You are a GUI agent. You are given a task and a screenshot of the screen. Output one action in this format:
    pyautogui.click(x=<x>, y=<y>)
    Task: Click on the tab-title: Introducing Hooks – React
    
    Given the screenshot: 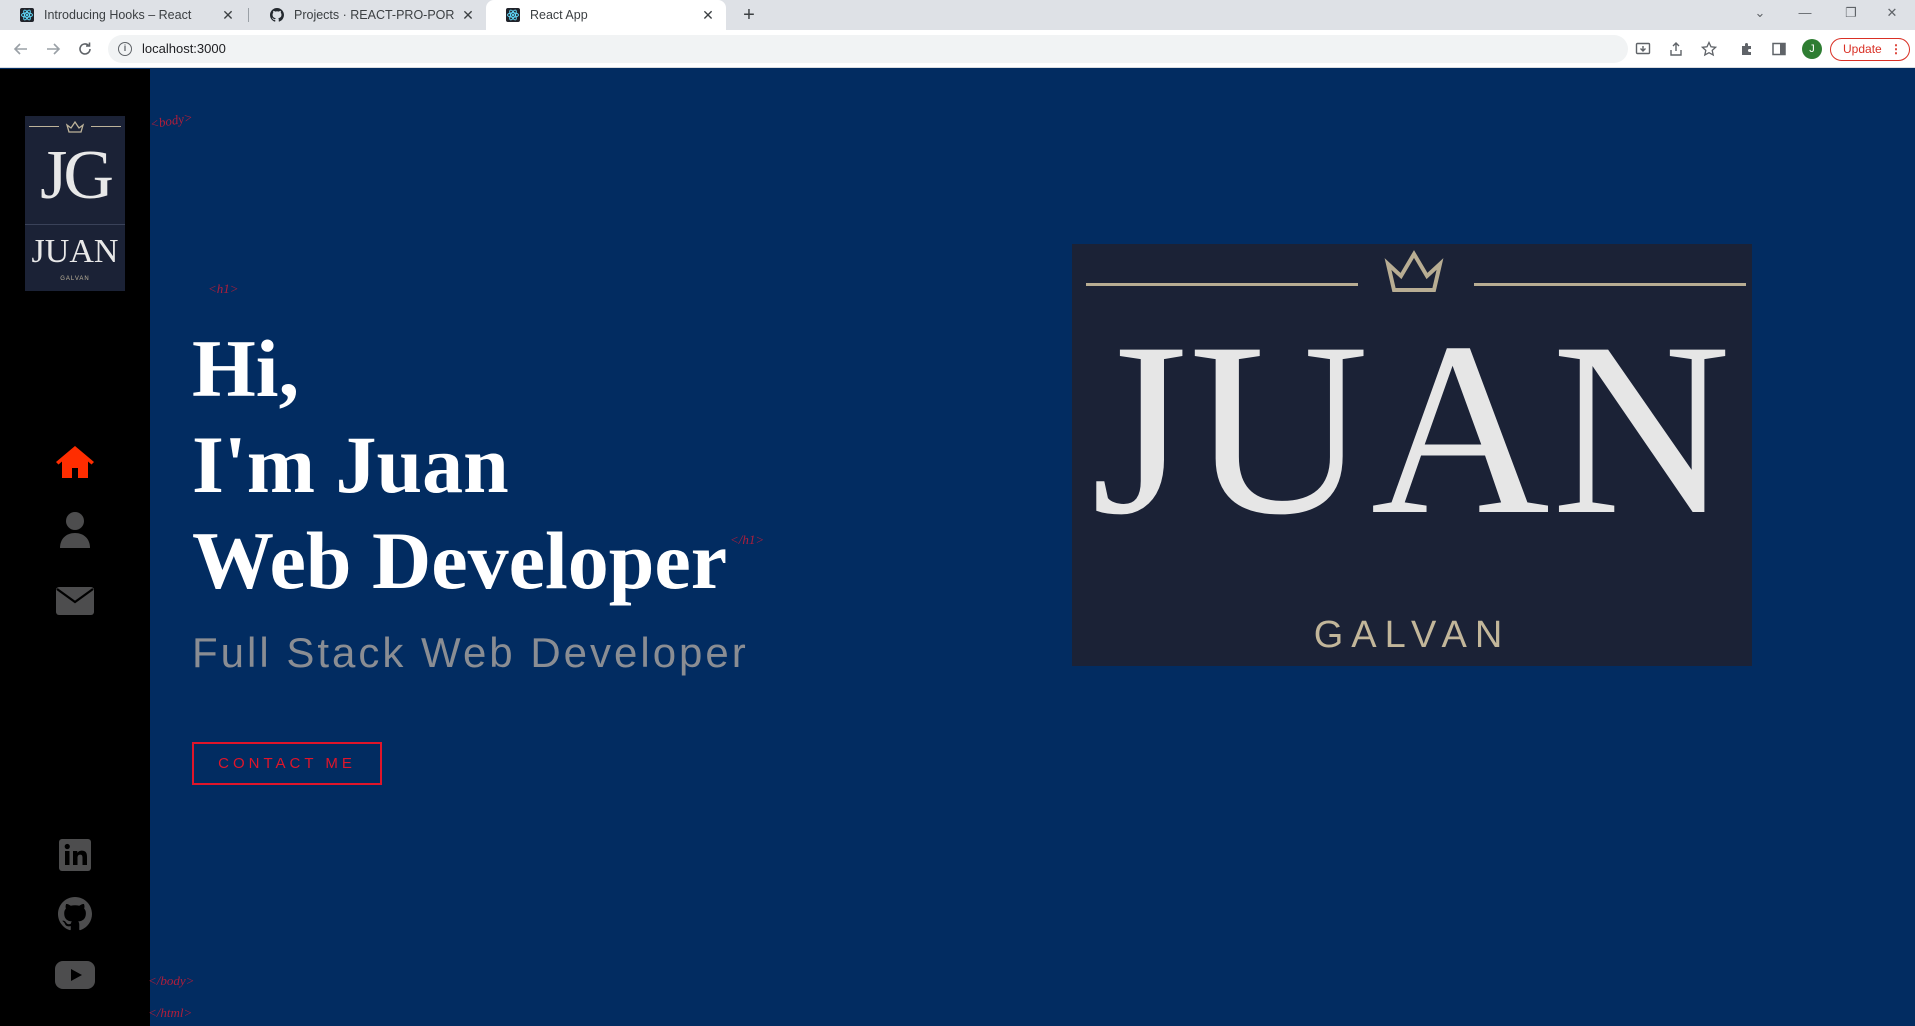 What is the action you would take?
    pyautogui.click(x=118, y=15)
    